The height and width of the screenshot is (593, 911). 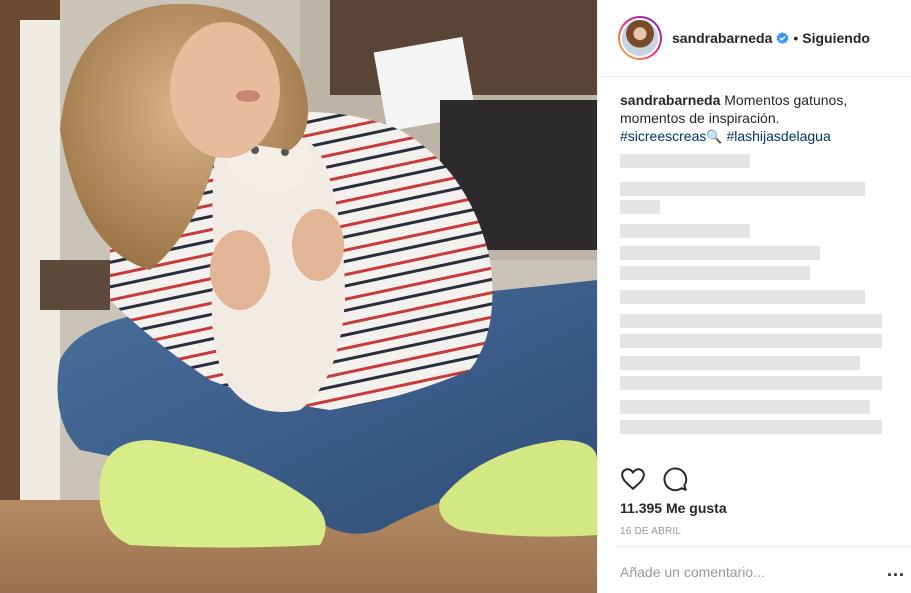 I want to click on divider, so click(x=763, y=546).